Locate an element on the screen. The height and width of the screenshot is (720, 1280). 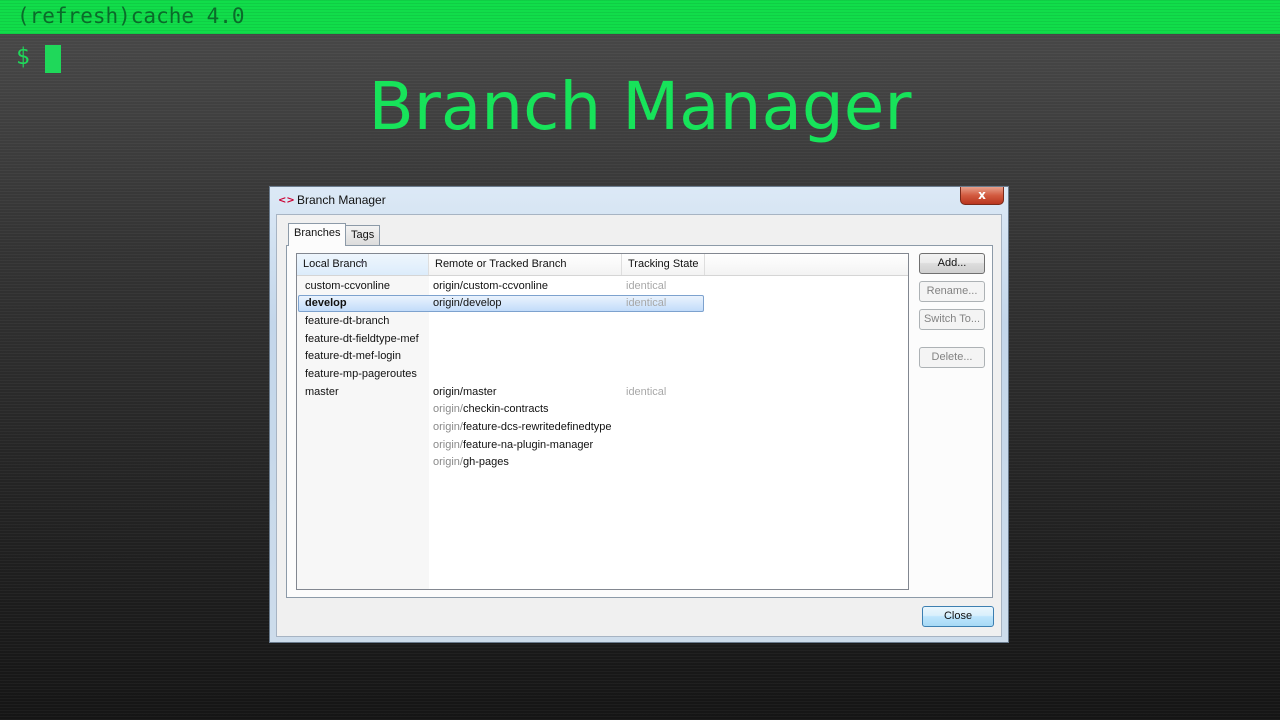
window-close-button: x is located at coordinates (982, 196).